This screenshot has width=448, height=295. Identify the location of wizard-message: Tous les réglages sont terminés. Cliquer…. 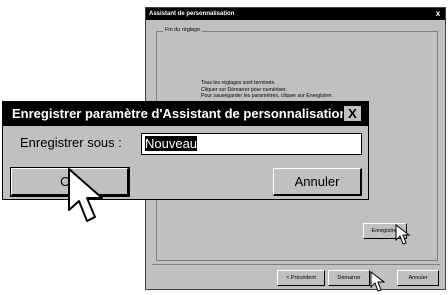
(267, 90).